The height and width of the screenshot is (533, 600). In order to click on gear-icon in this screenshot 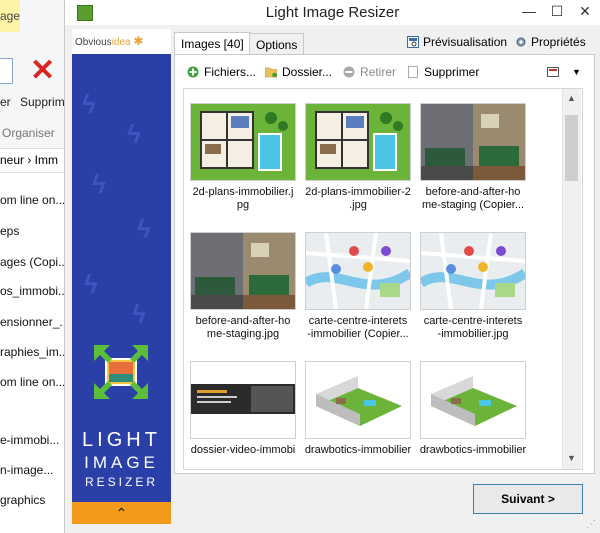, I will do `click(521, 42)`.